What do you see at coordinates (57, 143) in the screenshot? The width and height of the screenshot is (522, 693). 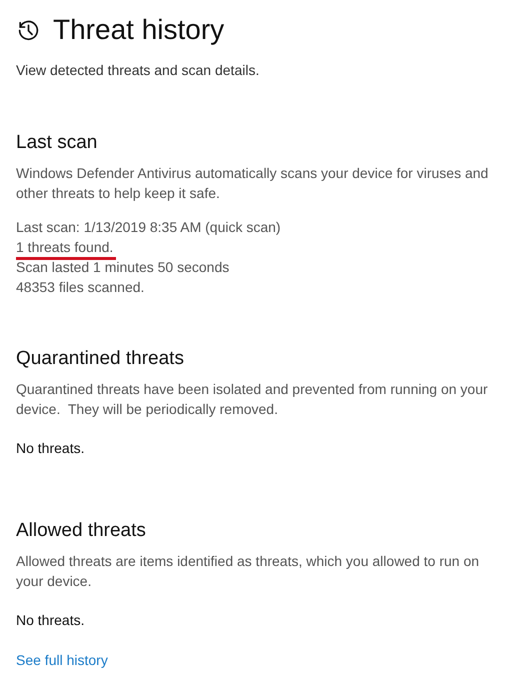 I see `section-heading: Last scan` at bounding box center [57, 143].